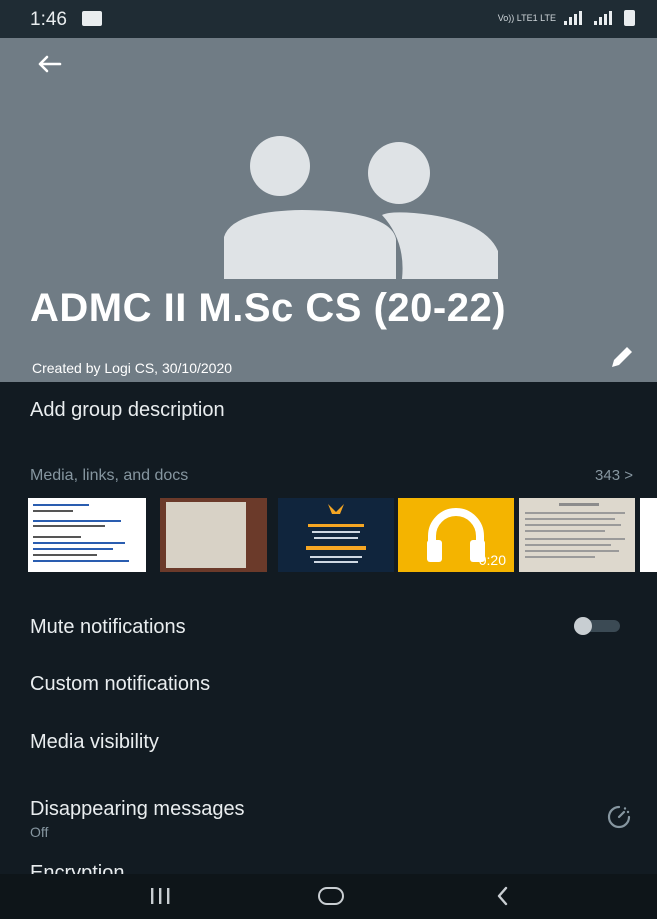 The image size is (657, 919). I want to click on back-icon, so click(502, 896).